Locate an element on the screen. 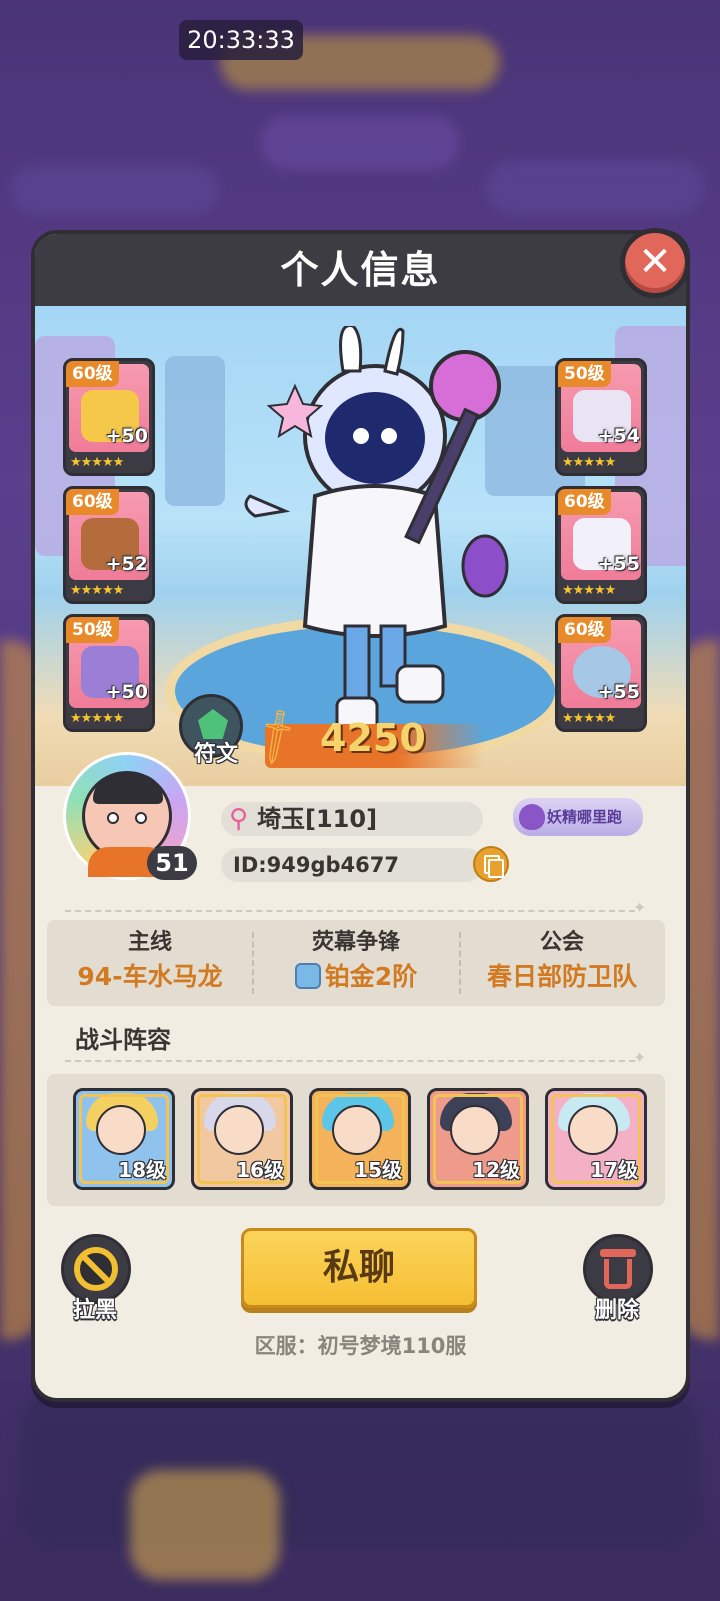 This screenshot has height=1601, width=720. stat-arena: 荧幕争锋 铂金2阶 is located at coordinates (356, 962).